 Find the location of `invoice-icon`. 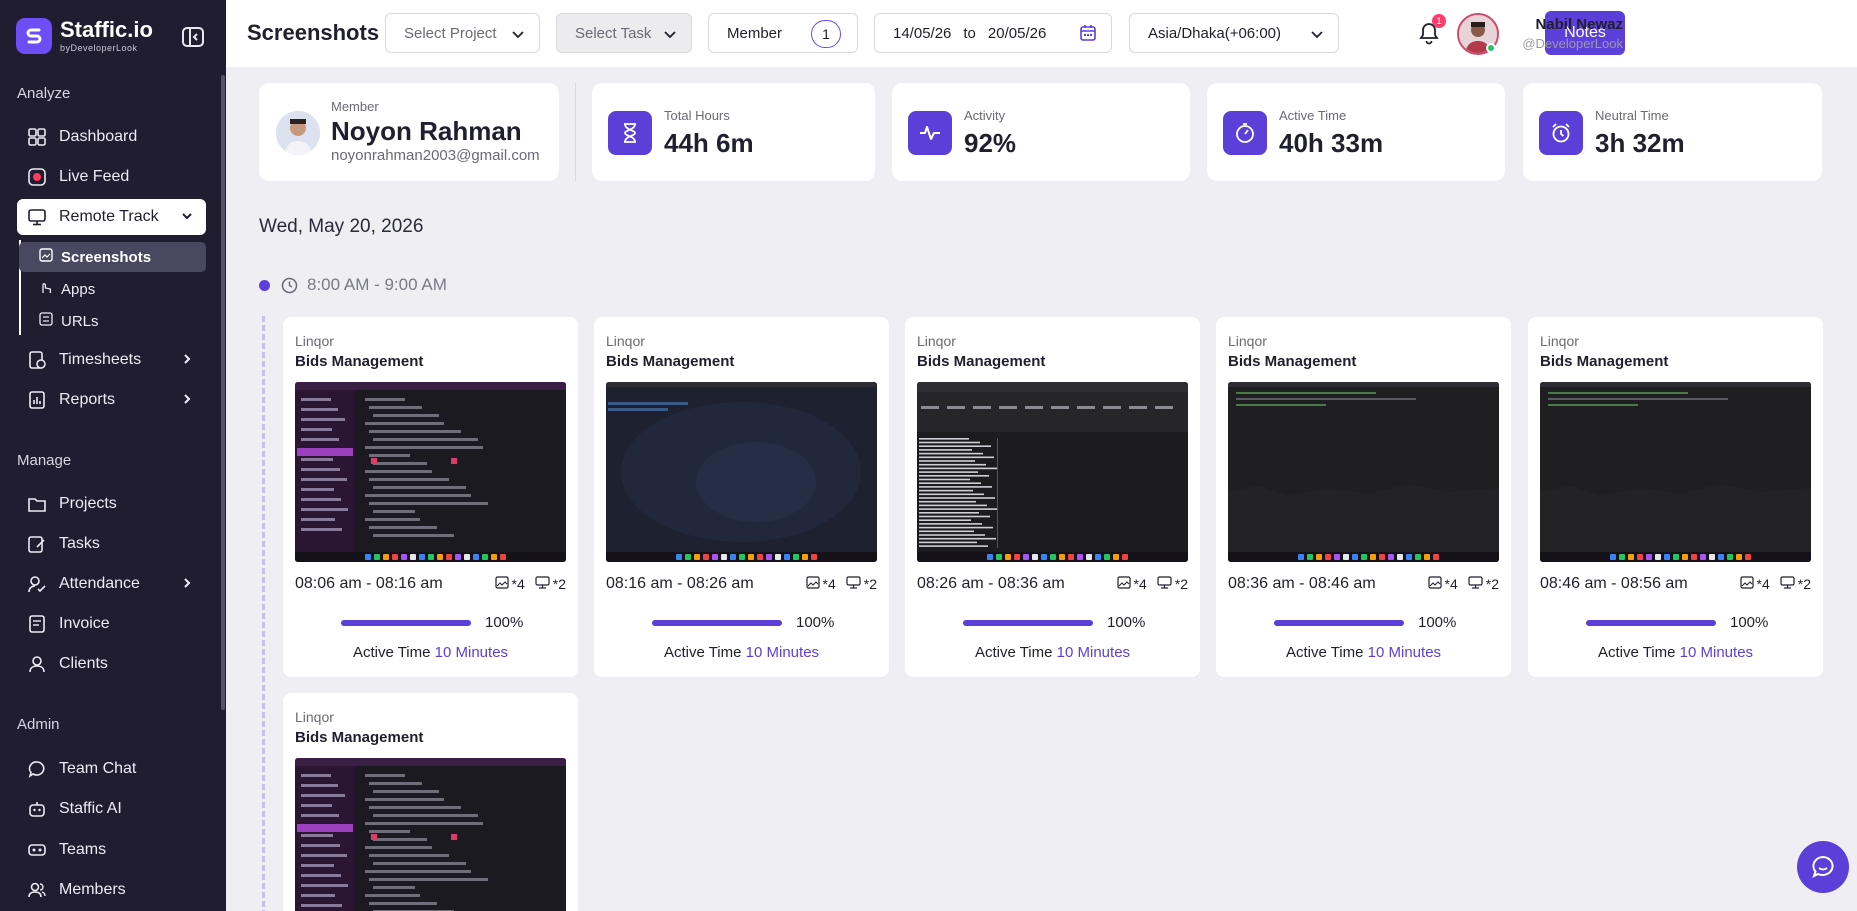

invoice-icon is located at coordinates (37, 624).